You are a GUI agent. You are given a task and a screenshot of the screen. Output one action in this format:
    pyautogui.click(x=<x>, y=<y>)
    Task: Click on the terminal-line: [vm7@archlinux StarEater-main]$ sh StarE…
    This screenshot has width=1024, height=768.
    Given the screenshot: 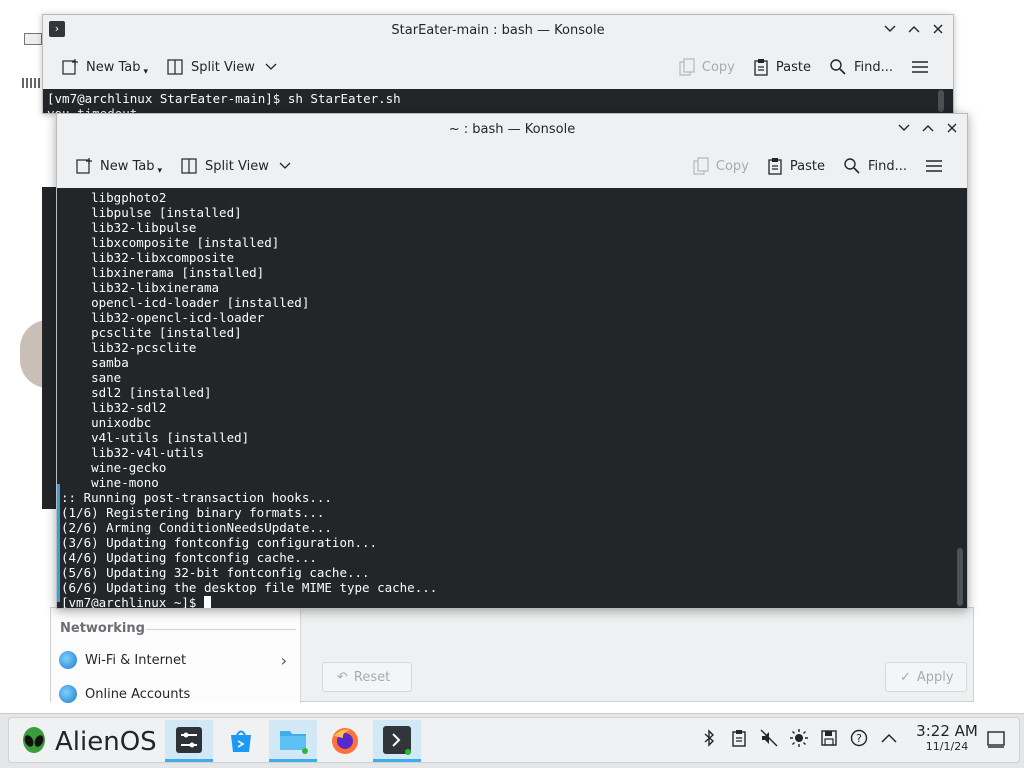 What is the action you would take?
    pyautogui.click(x=224, y=98)
    